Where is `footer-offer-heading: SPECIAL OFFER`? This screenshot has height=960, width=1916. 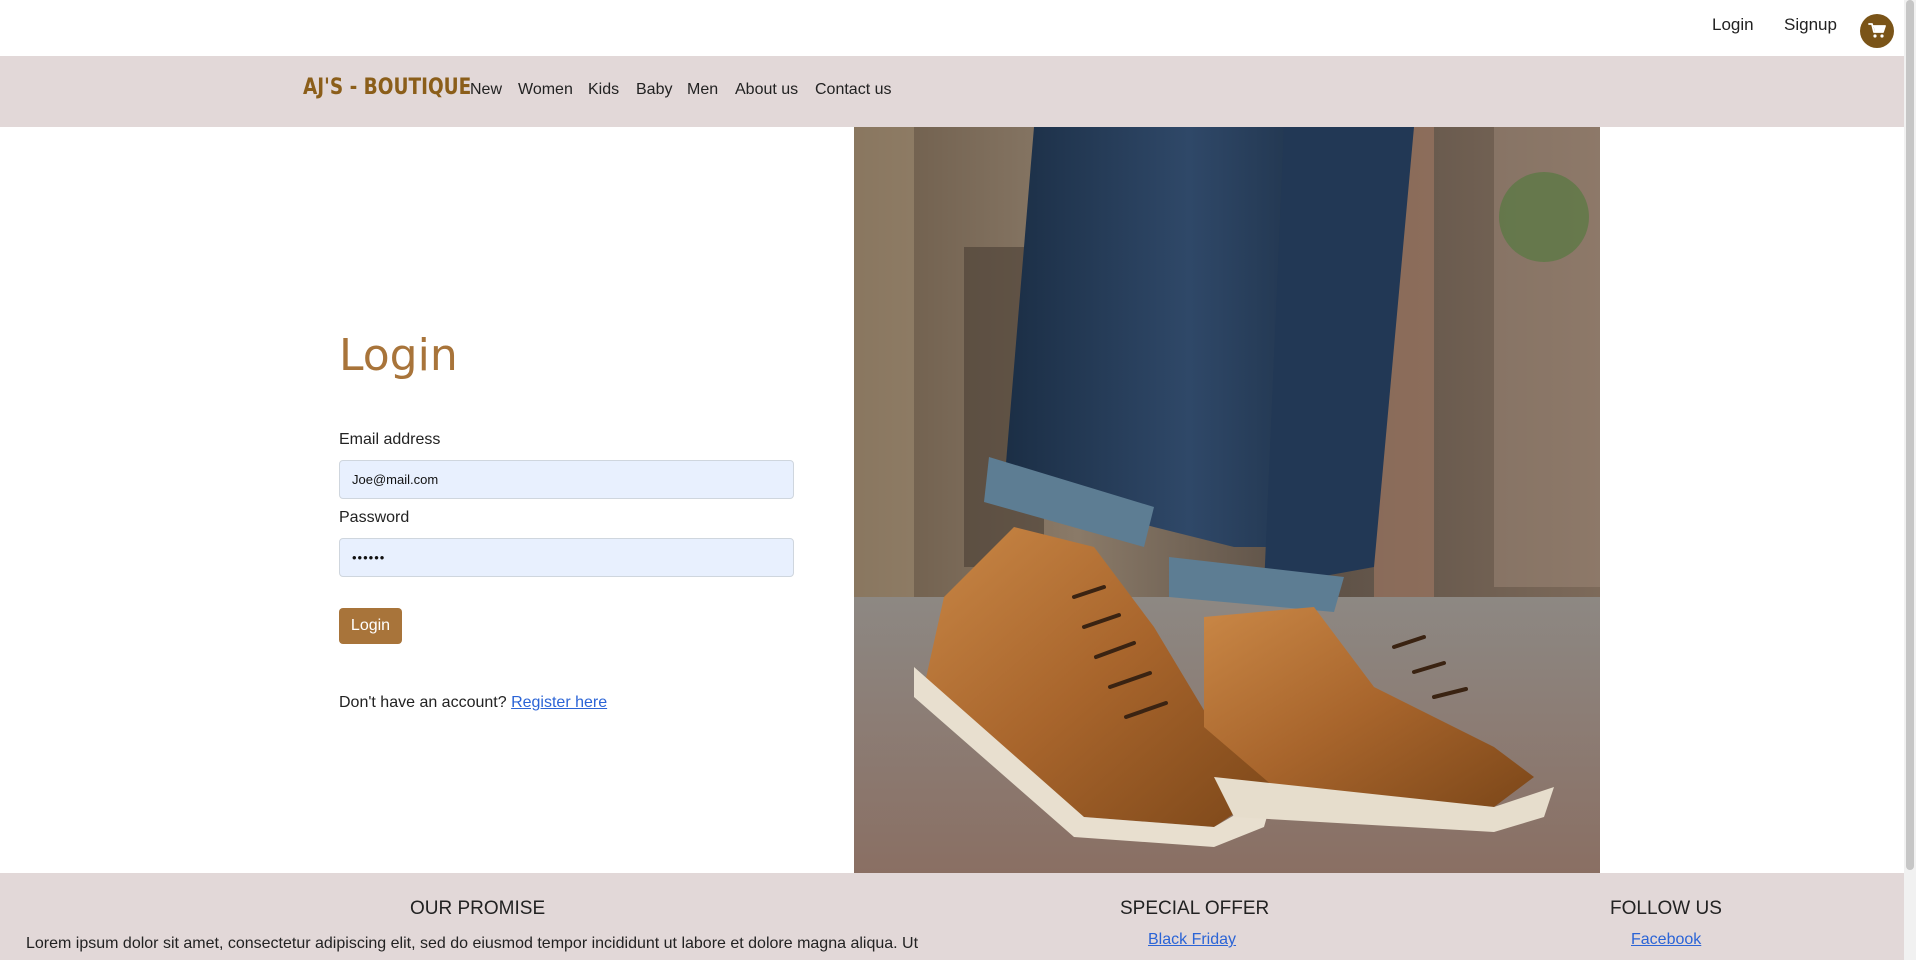
footer-offer-heading: SPECIAL OFFER is located at coordinates (1195, 908).